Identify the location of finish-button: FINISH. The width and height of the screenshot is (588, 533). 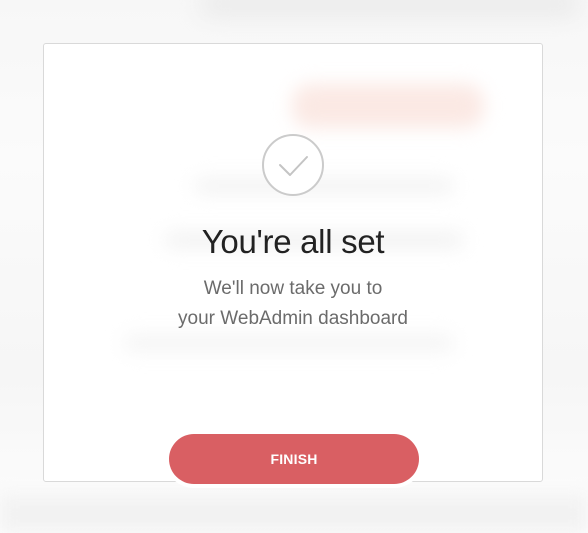
(294, 459).